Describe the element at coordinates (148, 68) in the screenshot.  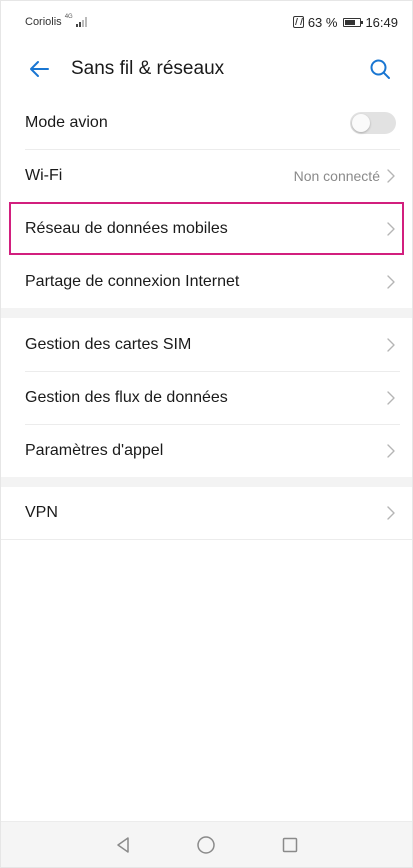
I see `page-title: Sans fil & réseaux` at that location.